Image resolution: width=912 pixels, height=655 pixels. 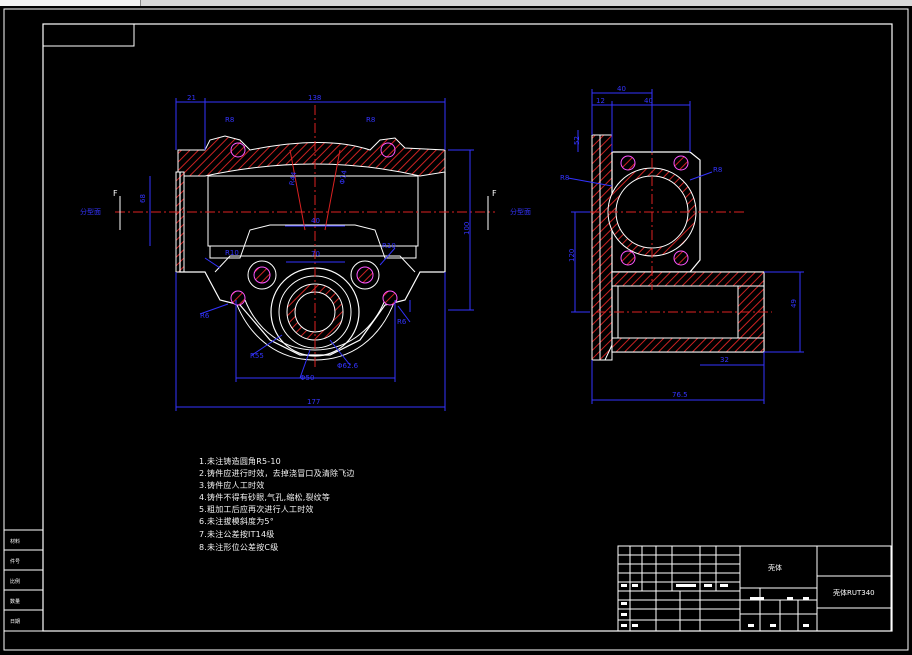 What do you see at coordinates (115, 193) in the screenshot?
I see `section-mark-left: F` at bounding box center [115, 193].